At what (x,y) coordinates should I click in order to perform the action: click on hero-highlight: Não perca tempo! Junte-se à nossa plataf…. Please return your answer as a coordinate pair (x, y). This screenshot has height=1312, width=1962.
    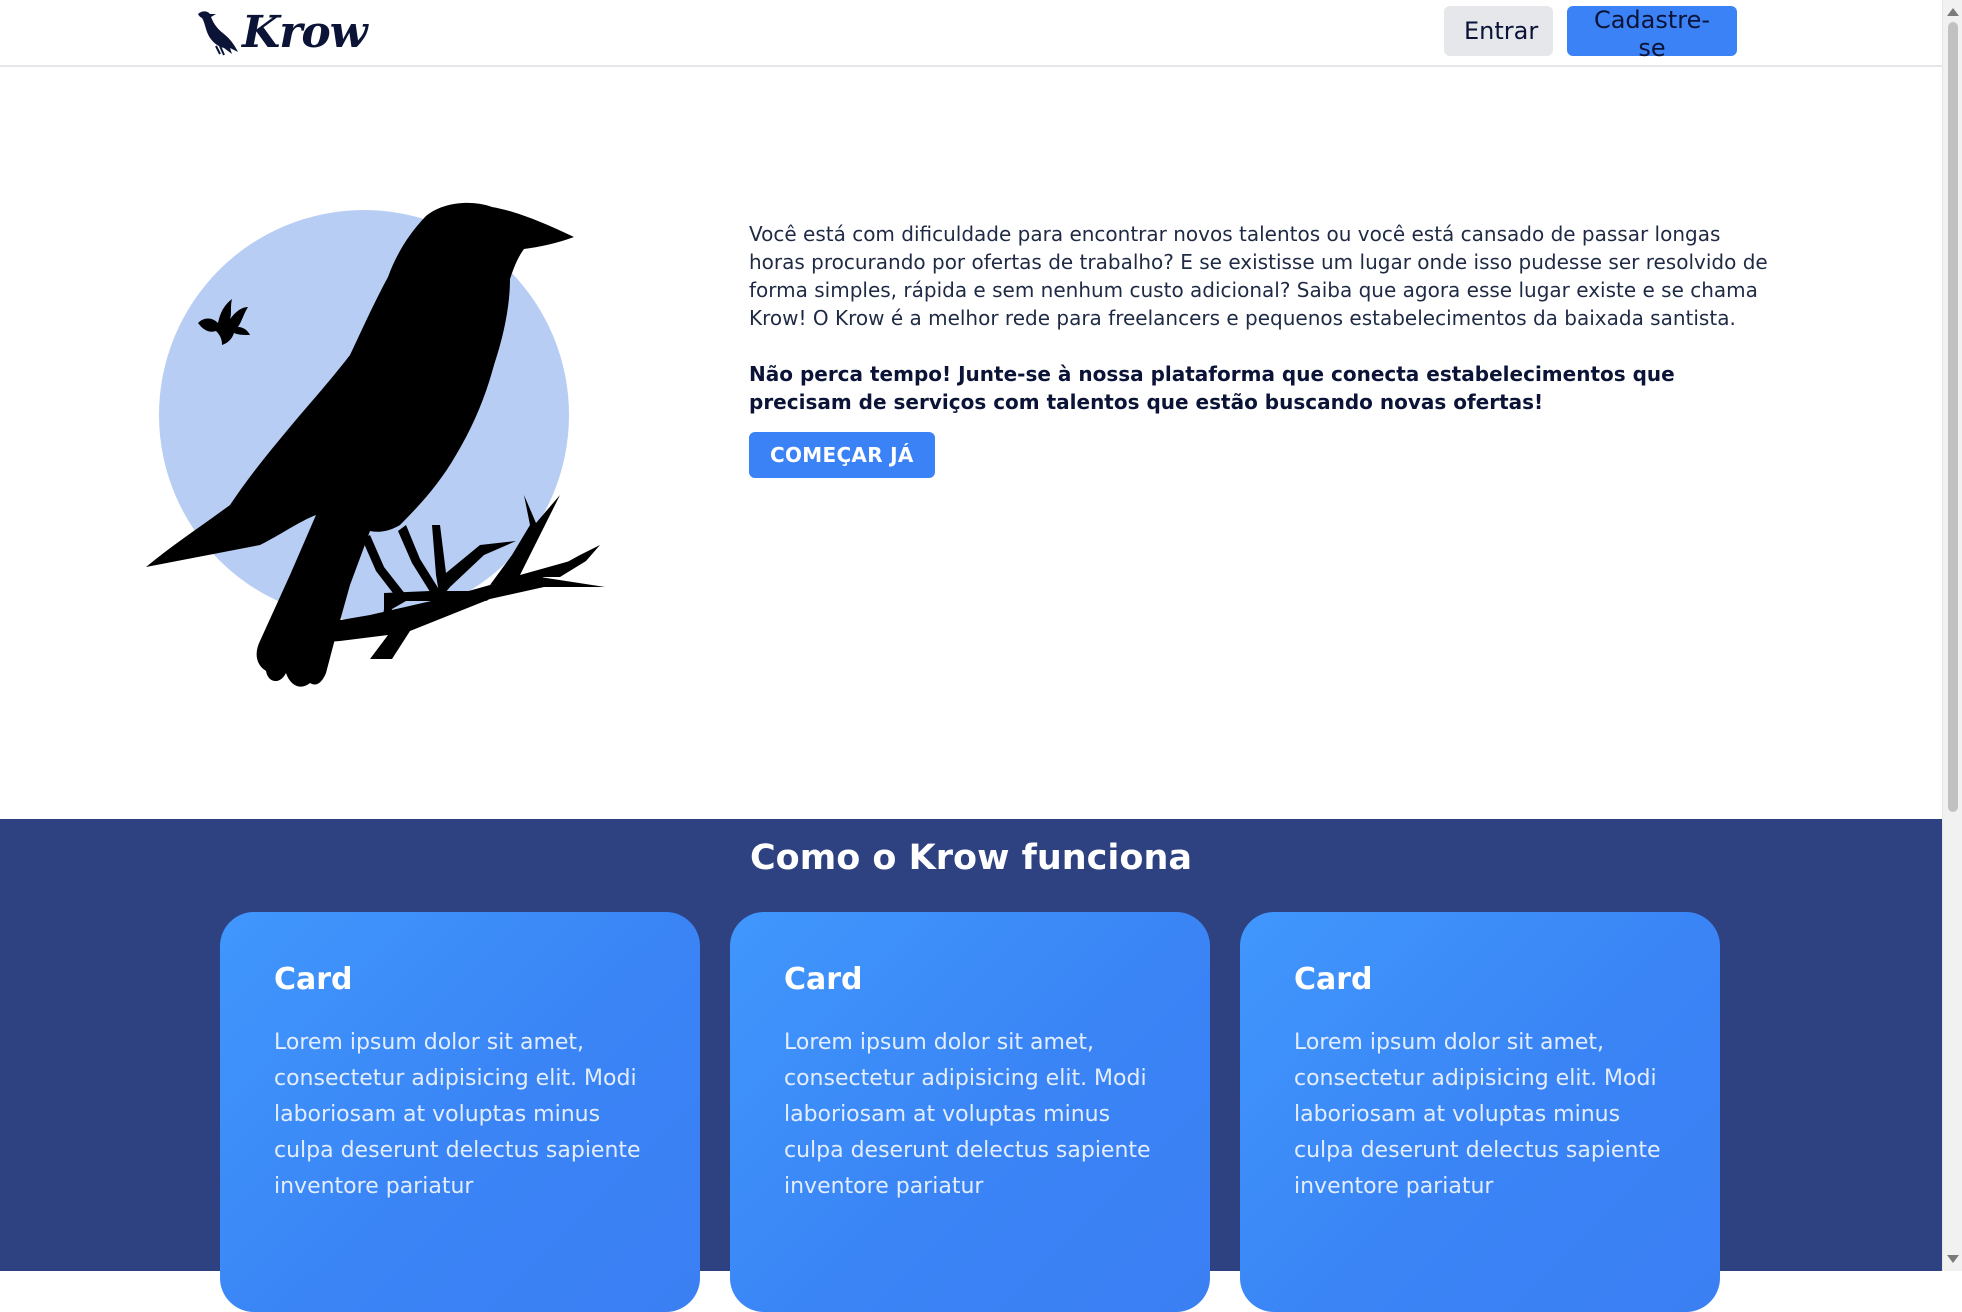
    Looking at the image, I should click on (1212, 388).